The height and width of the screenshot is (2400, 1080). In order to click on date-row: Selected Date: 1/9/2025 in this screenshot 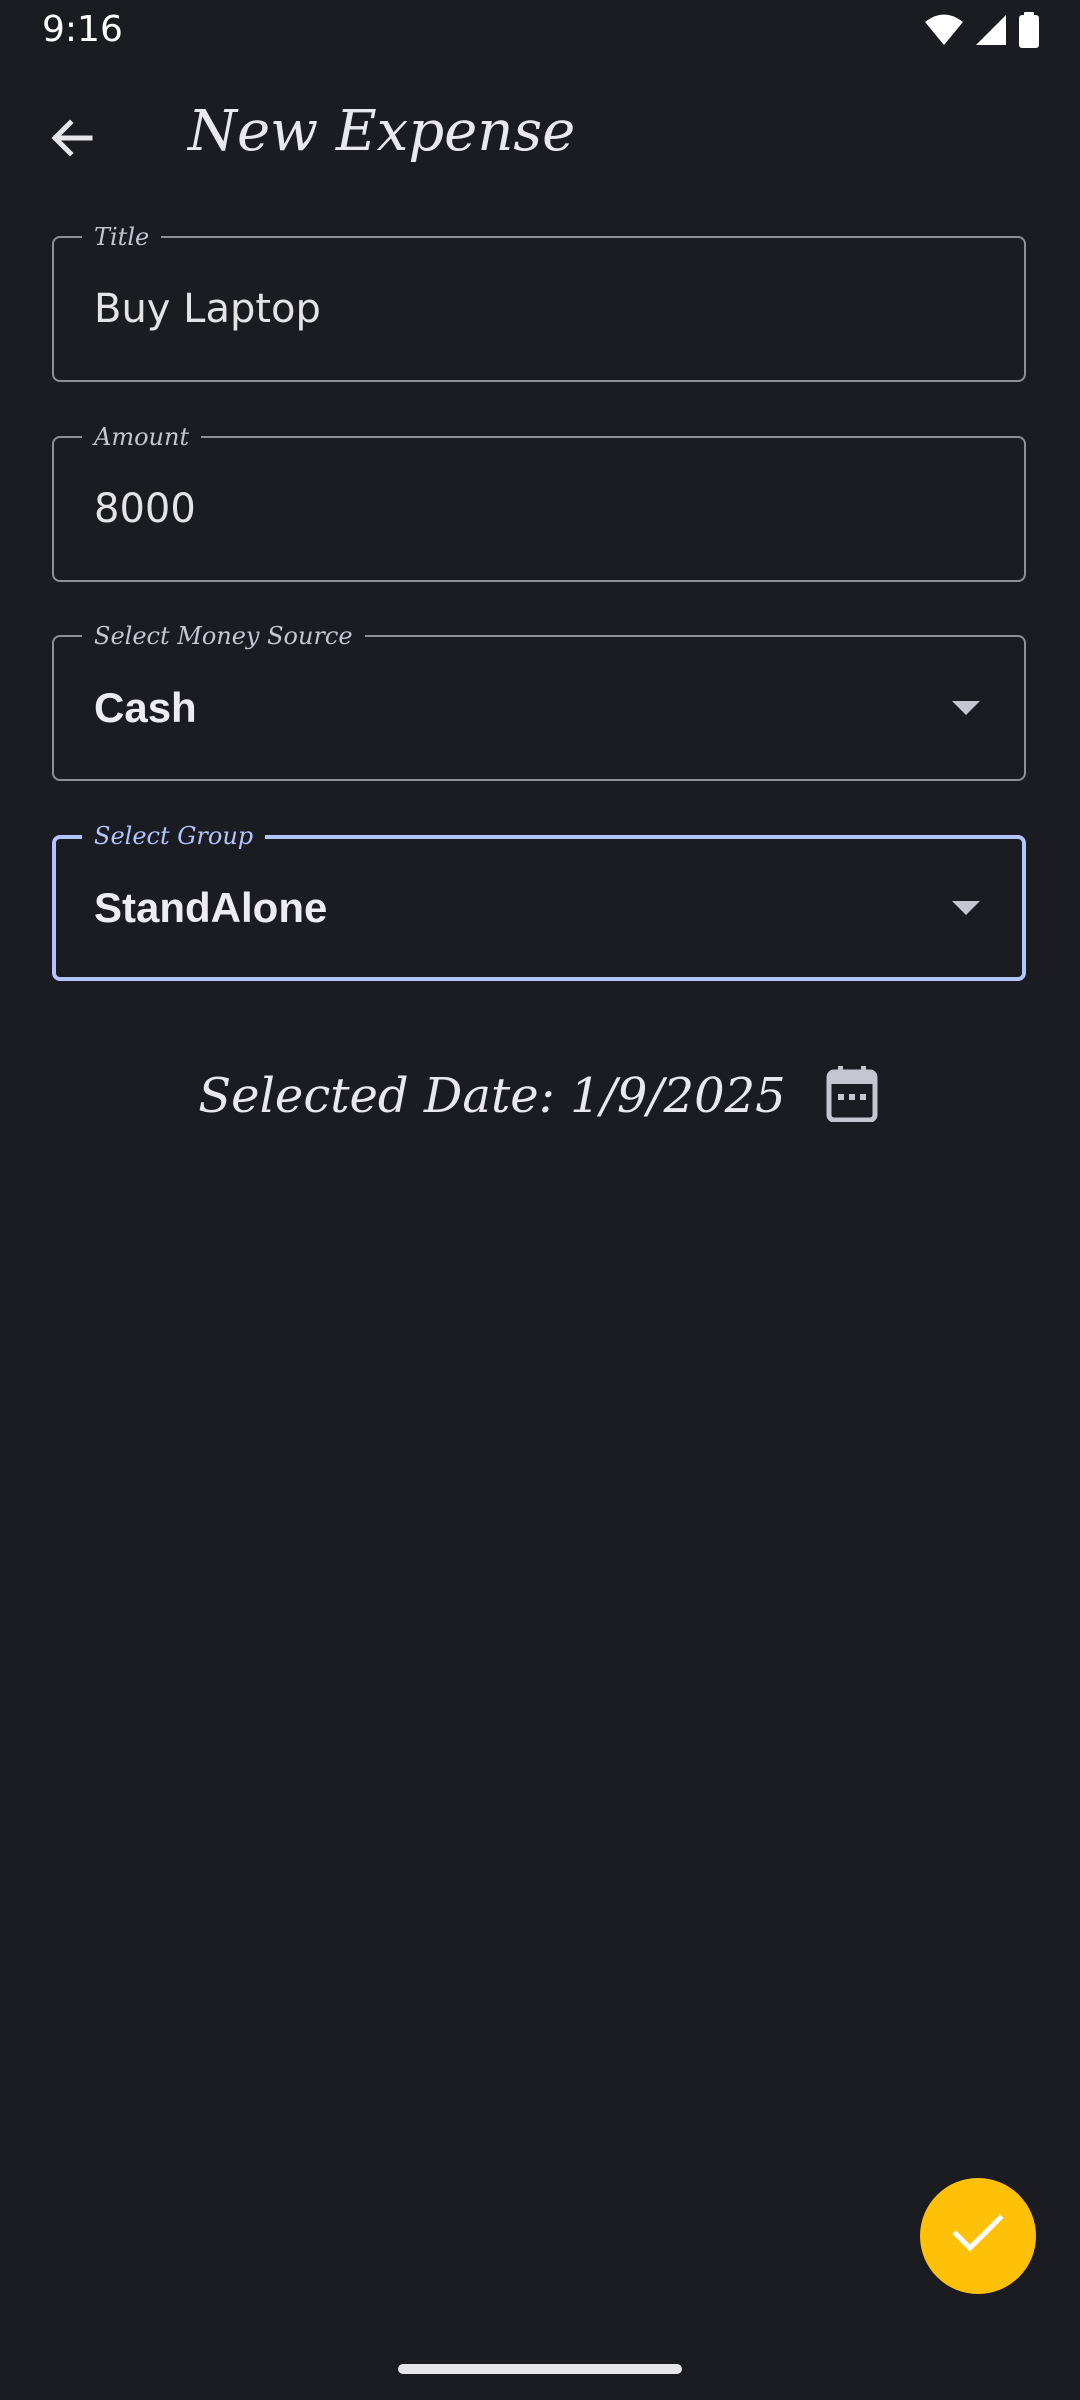, I will do `click(540, 1096)`.